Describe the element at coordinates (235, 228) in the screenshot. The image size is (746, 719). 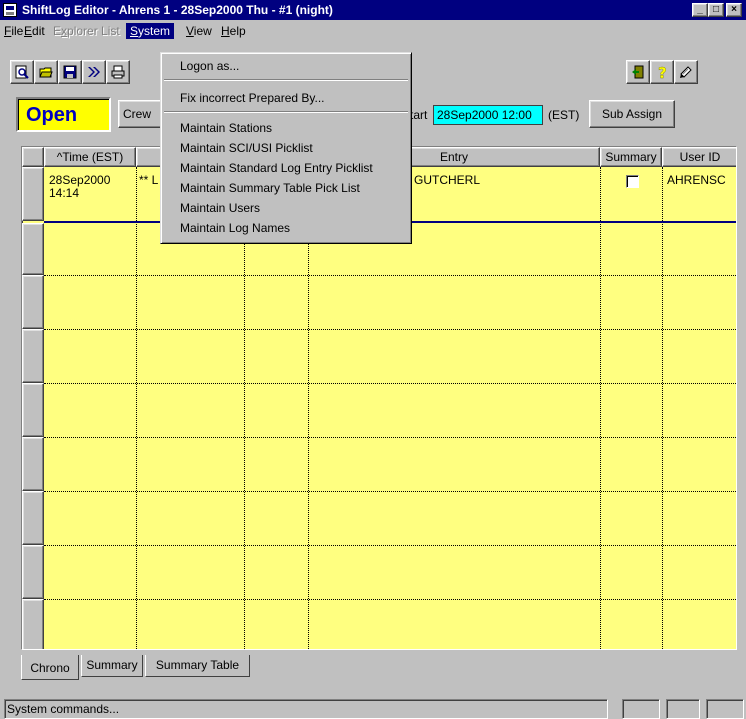
I see `menu-item-maintain-log-names: Maintain Log Names` at that location.